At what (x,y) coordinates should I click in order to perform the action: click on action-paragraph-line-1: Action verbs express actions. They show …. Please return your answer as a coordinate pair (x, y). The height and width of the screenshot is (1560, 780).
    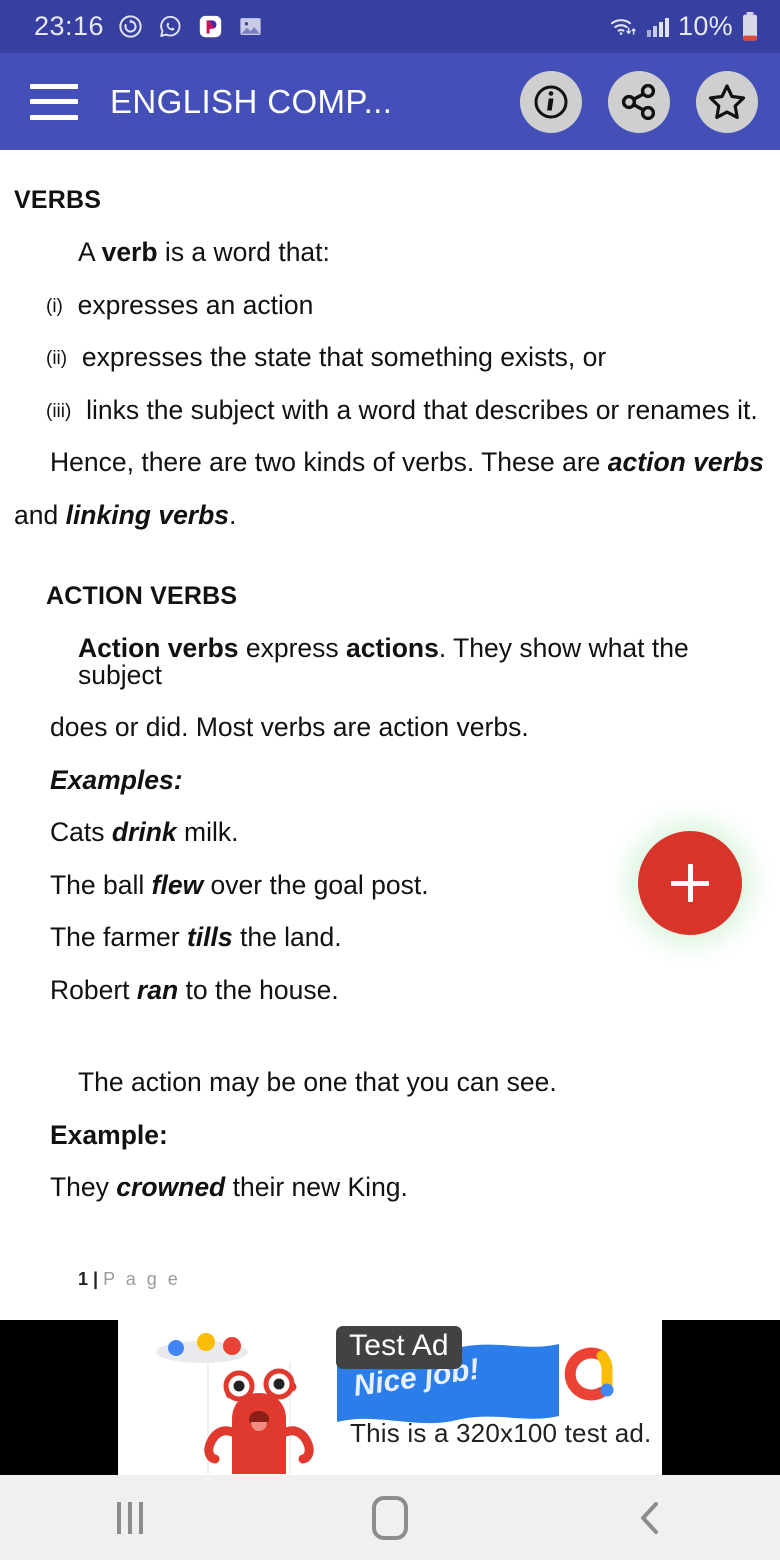
    Looking at the image, I should click on (390, 661).